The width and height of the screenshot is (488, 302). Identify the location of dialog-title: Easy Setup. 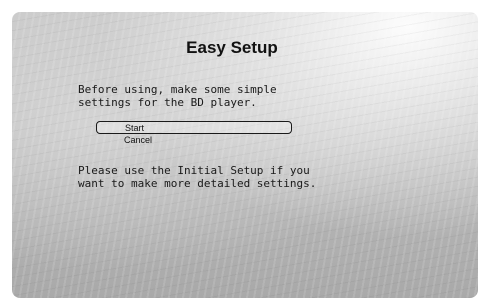
(232, 47).